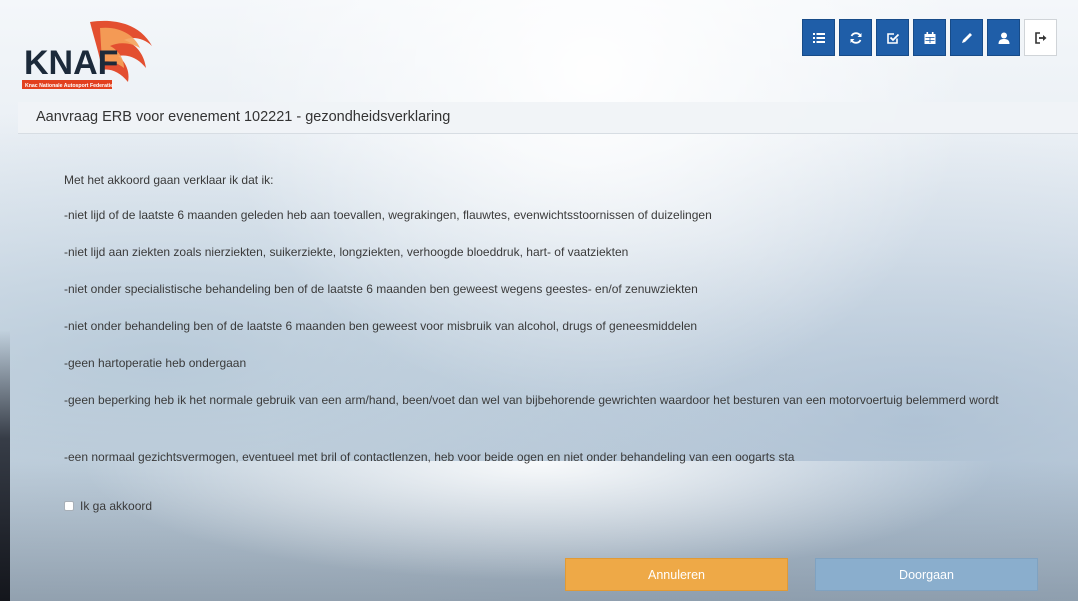  I want to click on top-toolbar, so click(929, 37).